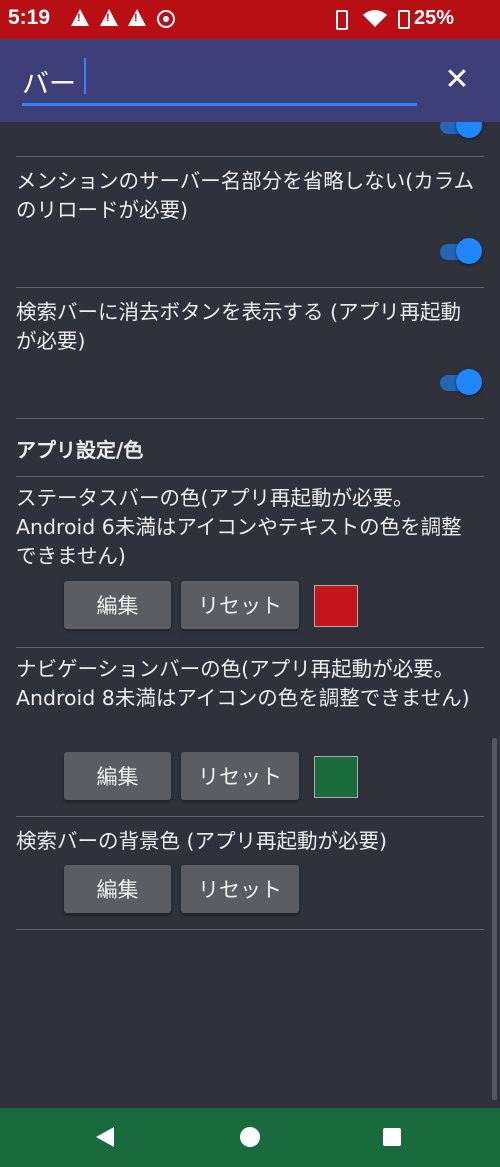  What do you see at coordinates (240, 889) in the screenshot?
I see `search-bar-bg-reset-button: リセット` at bounding box center [240, 889].